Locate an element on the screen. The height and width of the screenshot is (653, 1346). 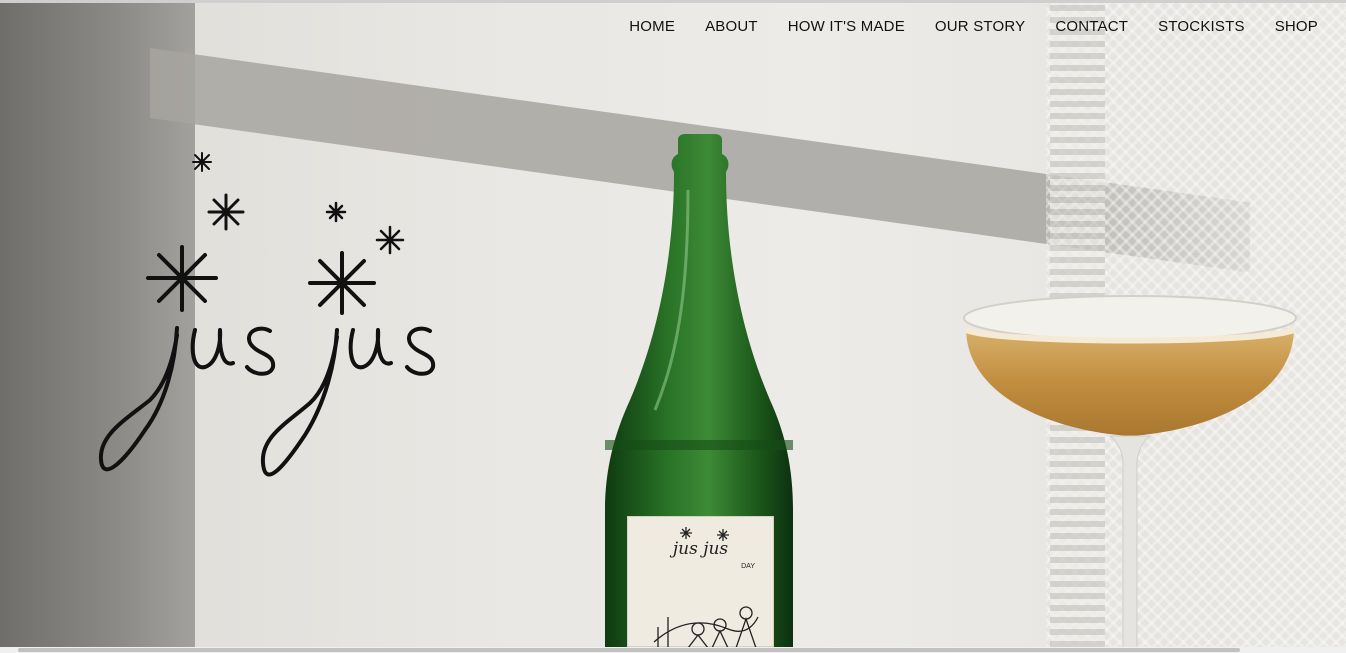
bottle-label: jus jus DAY is located at coordinates (700, 581).